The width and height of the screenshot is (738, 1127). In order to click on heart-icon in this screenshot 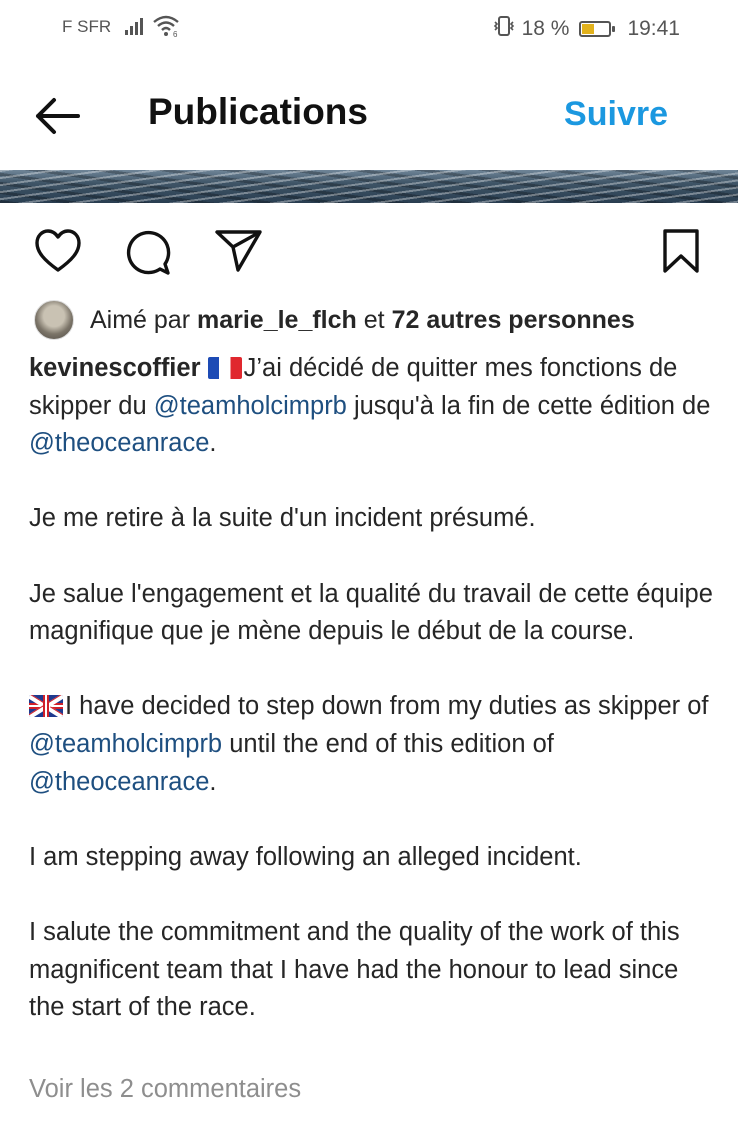, I will do `click(58, 253)`.